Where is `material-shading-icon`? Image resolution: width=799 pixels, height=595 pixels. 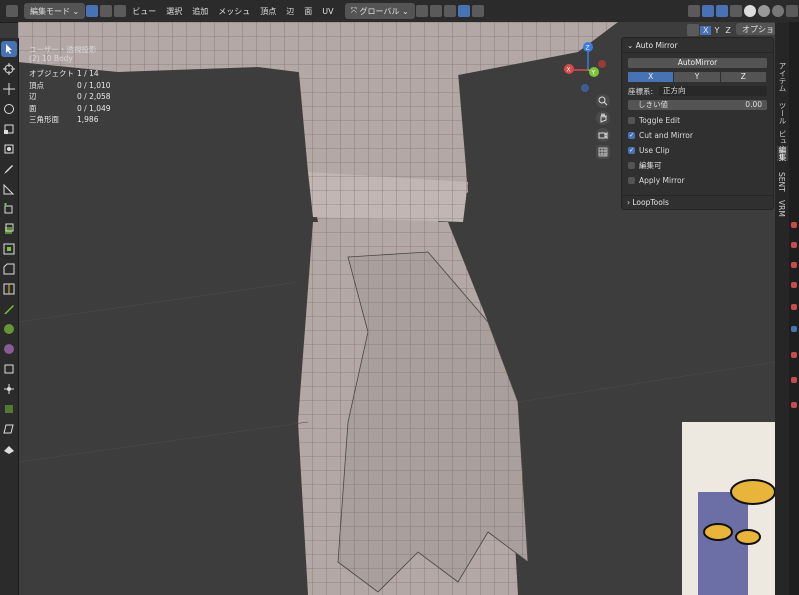 material-shading-icon is located at coordinates (764, 11).